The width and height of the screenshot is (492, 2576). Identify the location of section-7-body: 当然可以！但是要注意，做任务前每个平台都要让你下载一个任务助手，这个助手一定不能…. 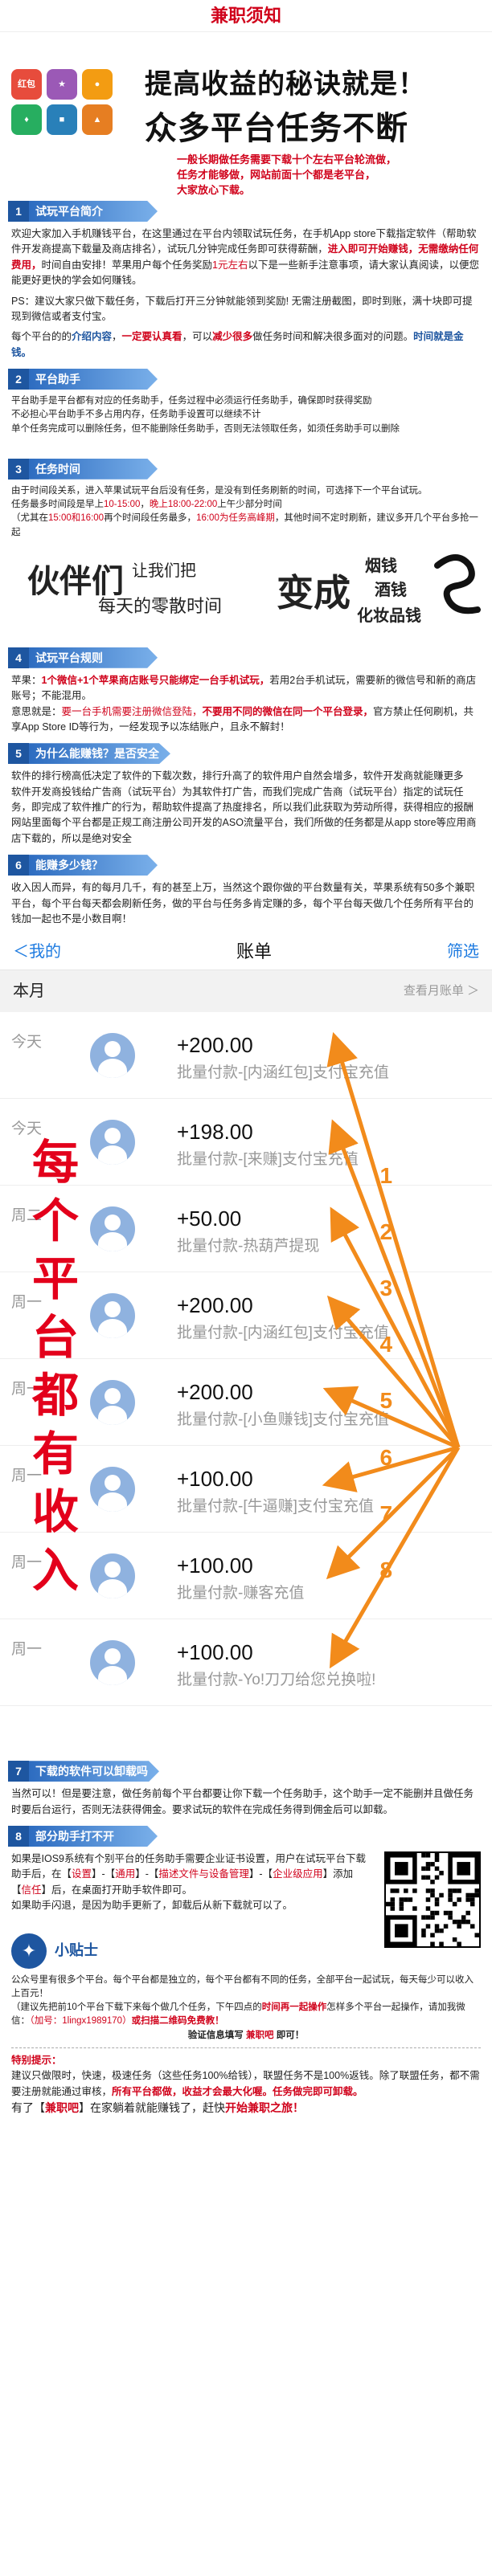
(242, 1801).